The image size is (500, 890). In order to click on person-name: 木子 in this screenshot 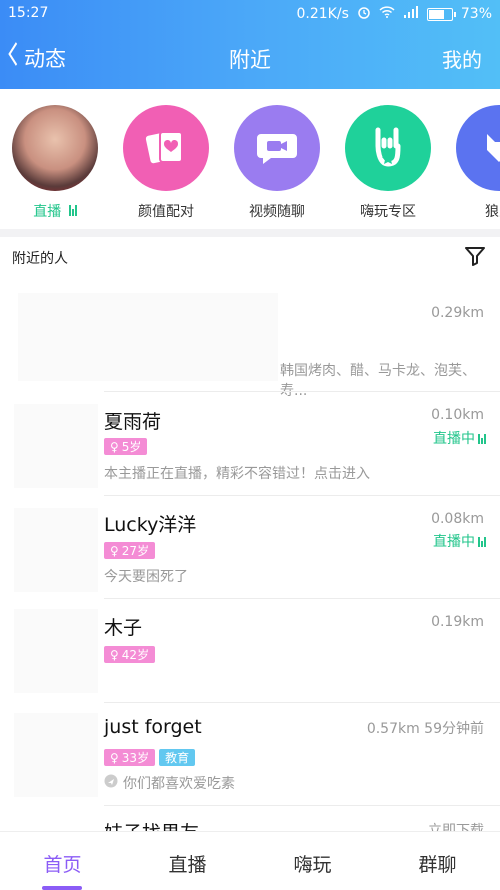, I will do `click(123, 628)`.